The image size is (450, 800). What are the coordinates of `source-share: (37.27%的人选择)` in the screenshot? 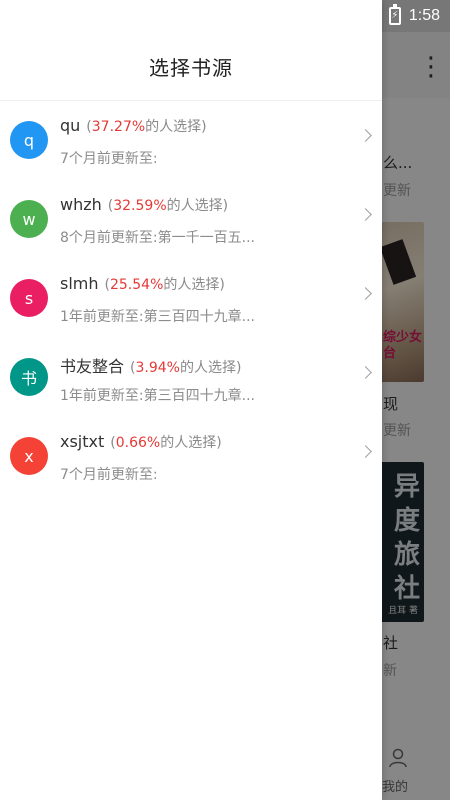 It's located at (146, 127).